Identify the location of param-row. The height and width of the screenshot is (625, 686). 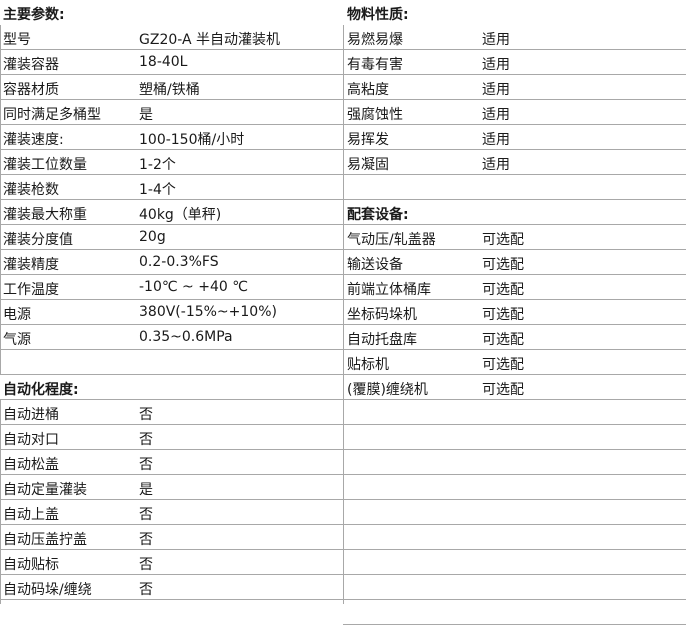
(171, 362).